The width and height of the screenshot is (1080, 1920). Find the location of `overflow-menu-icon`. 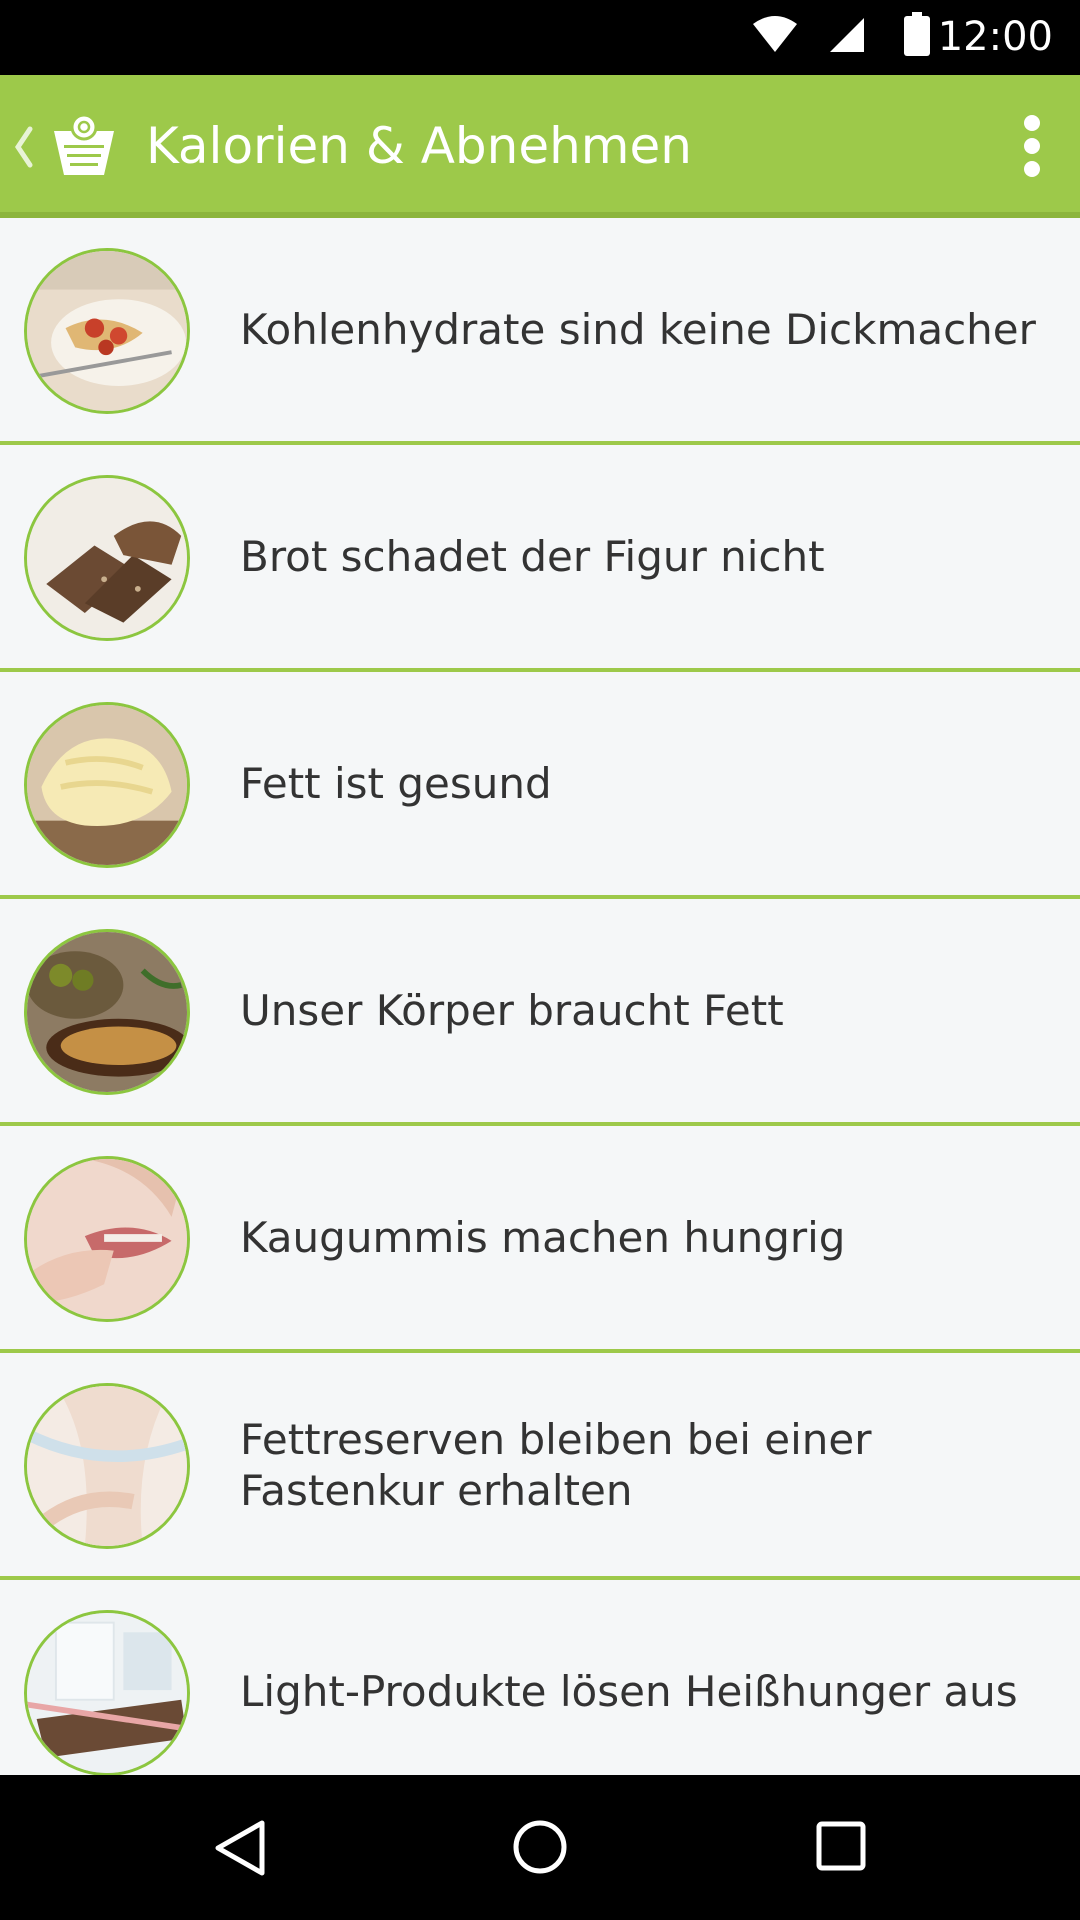

overflow-menu-icon is located at coordinates (1032, 146).